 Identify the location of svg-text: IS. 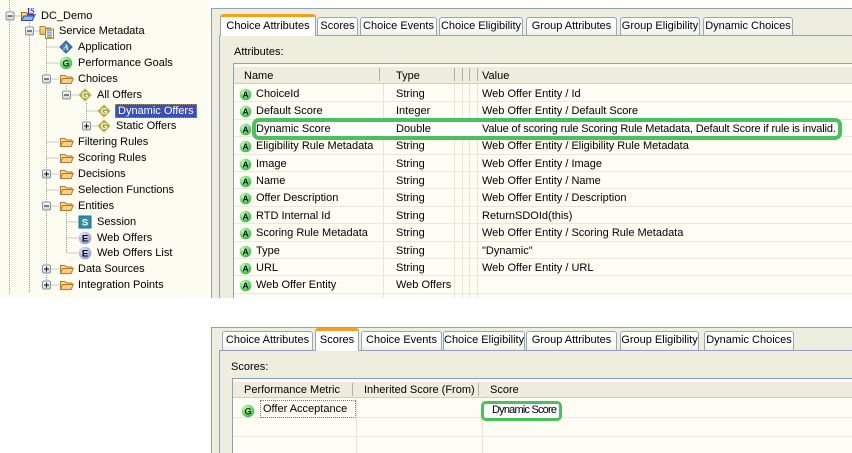
(31, 11).